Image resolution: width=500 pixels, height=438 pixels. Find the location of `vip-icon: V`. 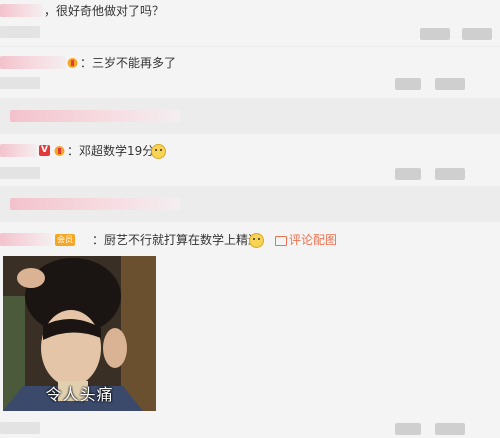

vip-icon: V is located at coordinates (44, 150).